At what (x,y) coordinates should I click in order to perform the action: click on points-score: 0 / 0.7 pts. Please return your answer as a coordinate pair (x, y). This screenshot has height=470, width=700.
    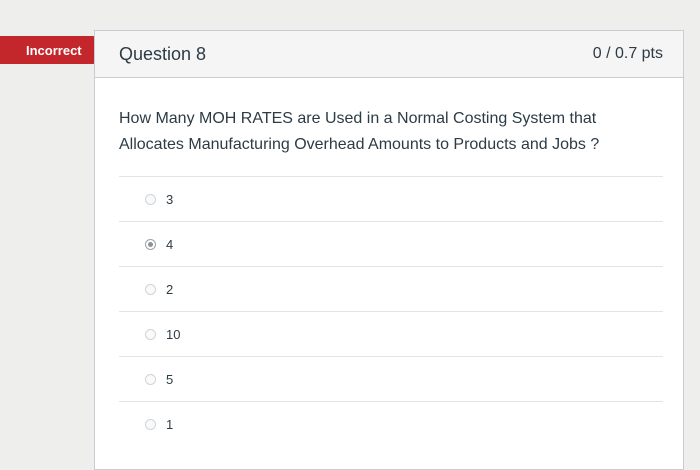
    Looking at the image, I should click on (627, 53).